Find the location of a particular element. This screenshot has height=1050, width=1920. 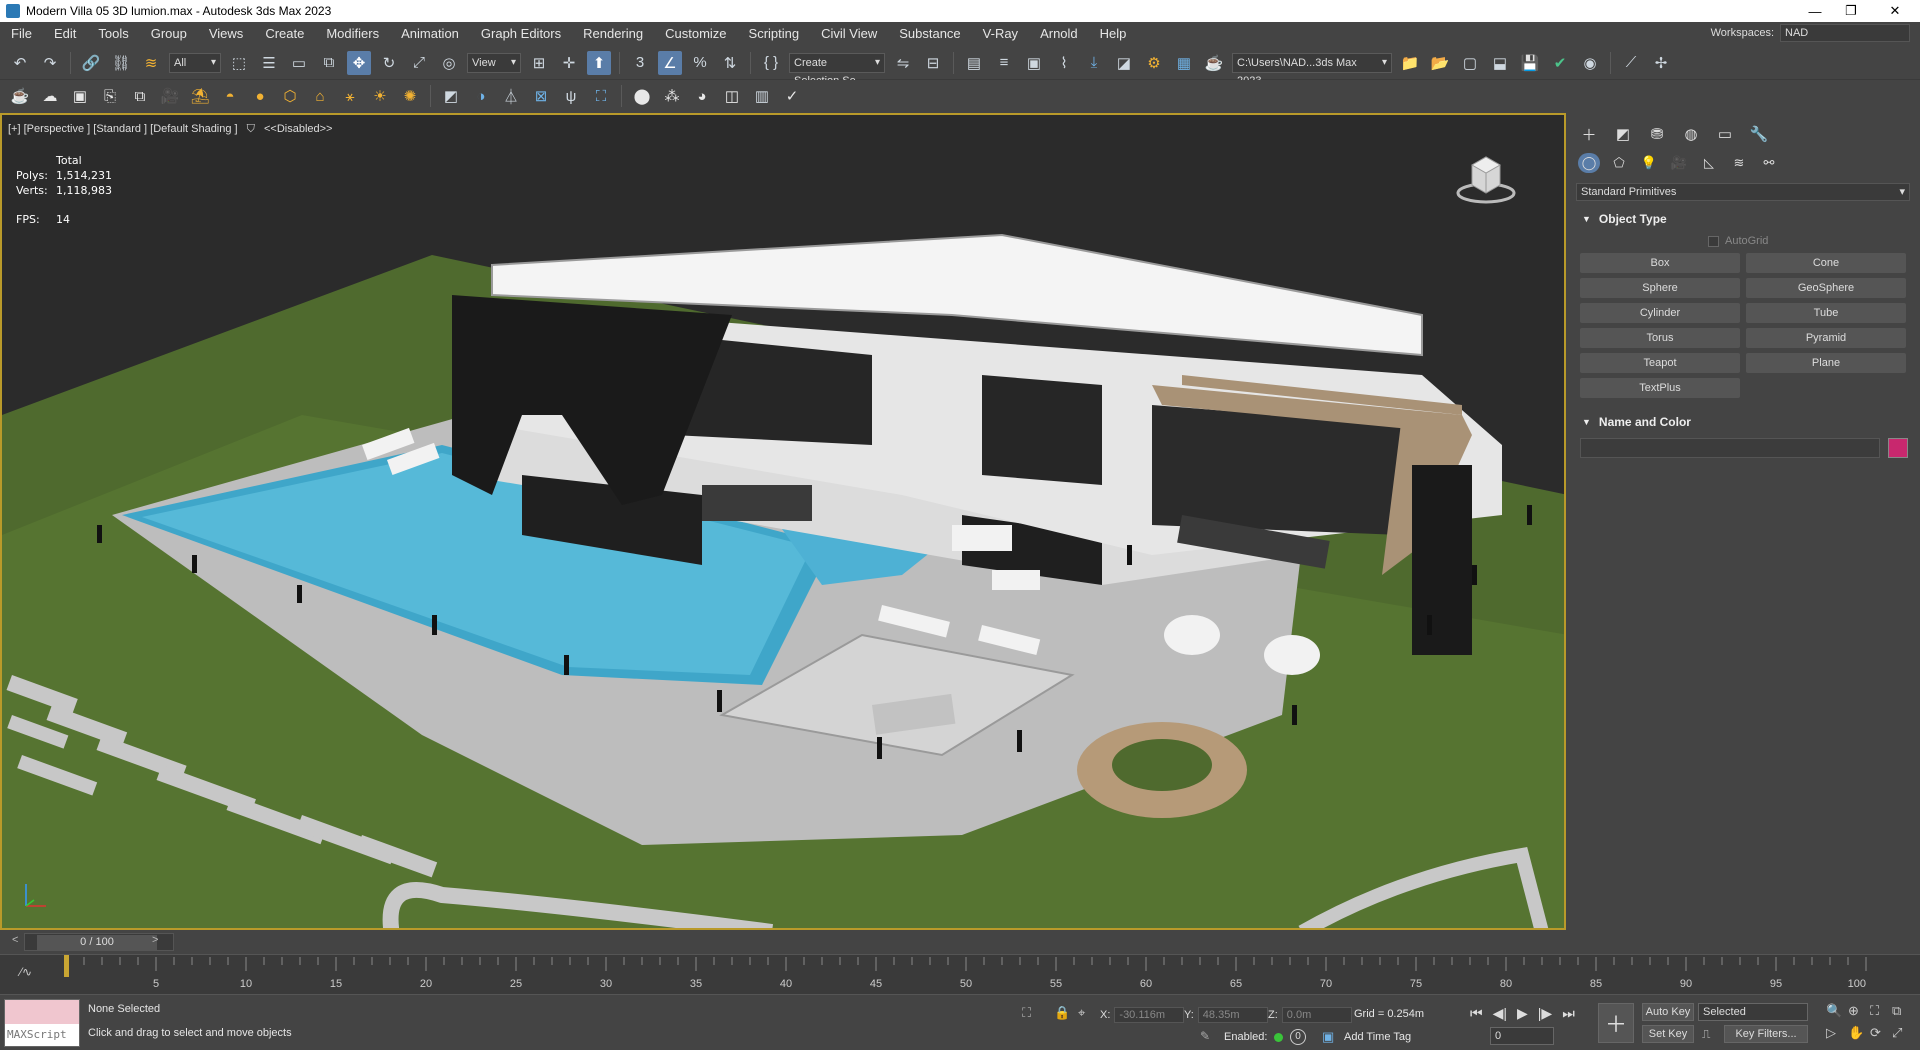

menu-group: Group is located at coordinates (169, 34).